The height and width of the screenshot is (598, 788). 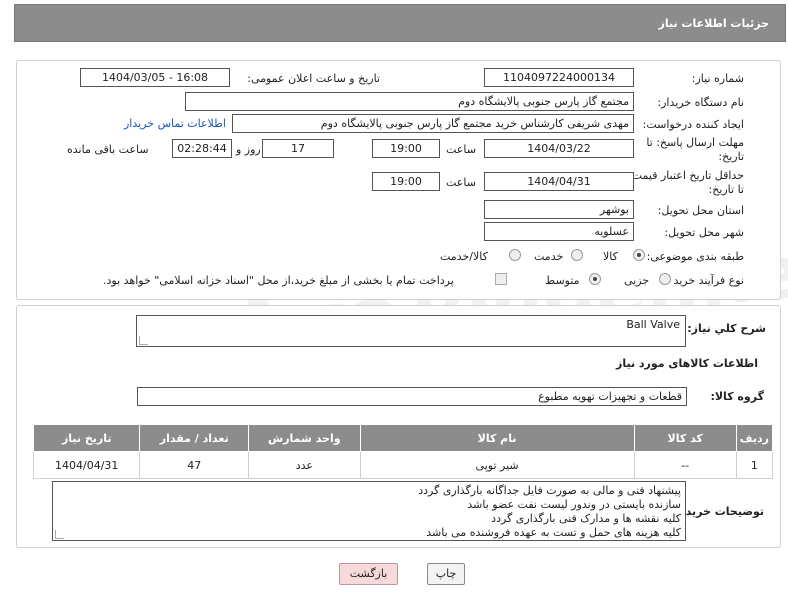 I want to click on price-valid-label-date: تا تاریخ:, so click(x=726, y=189).